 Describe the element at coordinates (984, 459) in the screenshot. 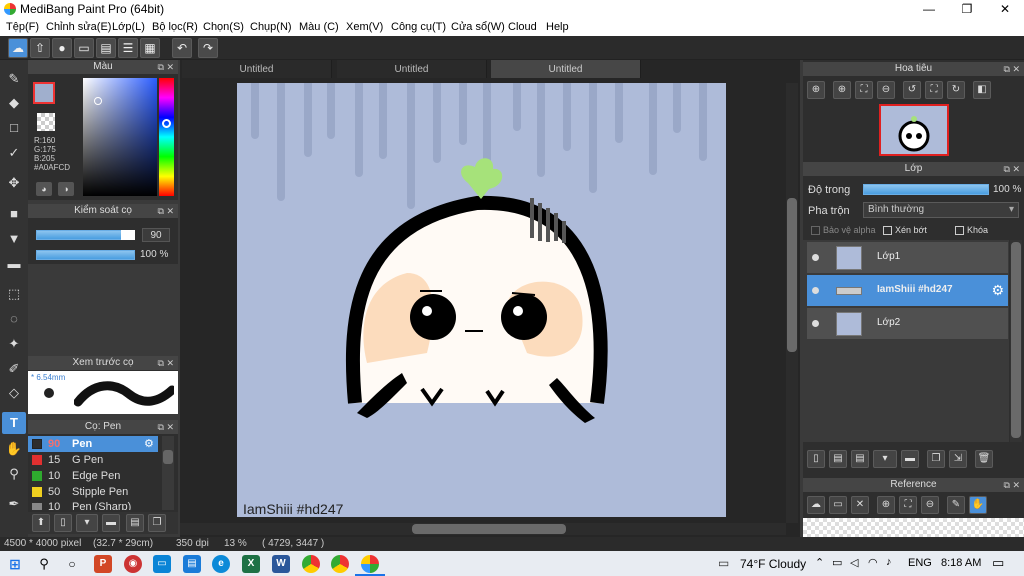

I see `trash-icon: 🗑` at that location.